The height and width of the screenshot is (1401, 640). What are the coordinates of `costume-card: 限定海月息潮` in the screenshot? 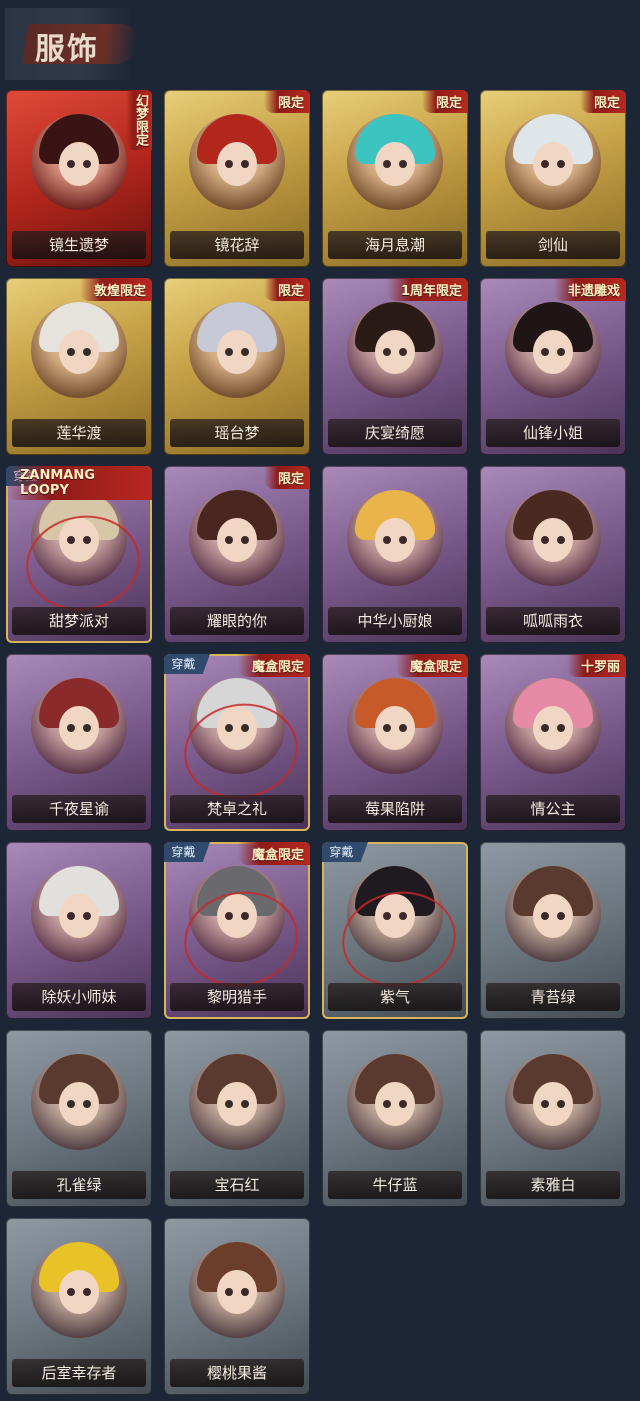 It's located at (395, 178).